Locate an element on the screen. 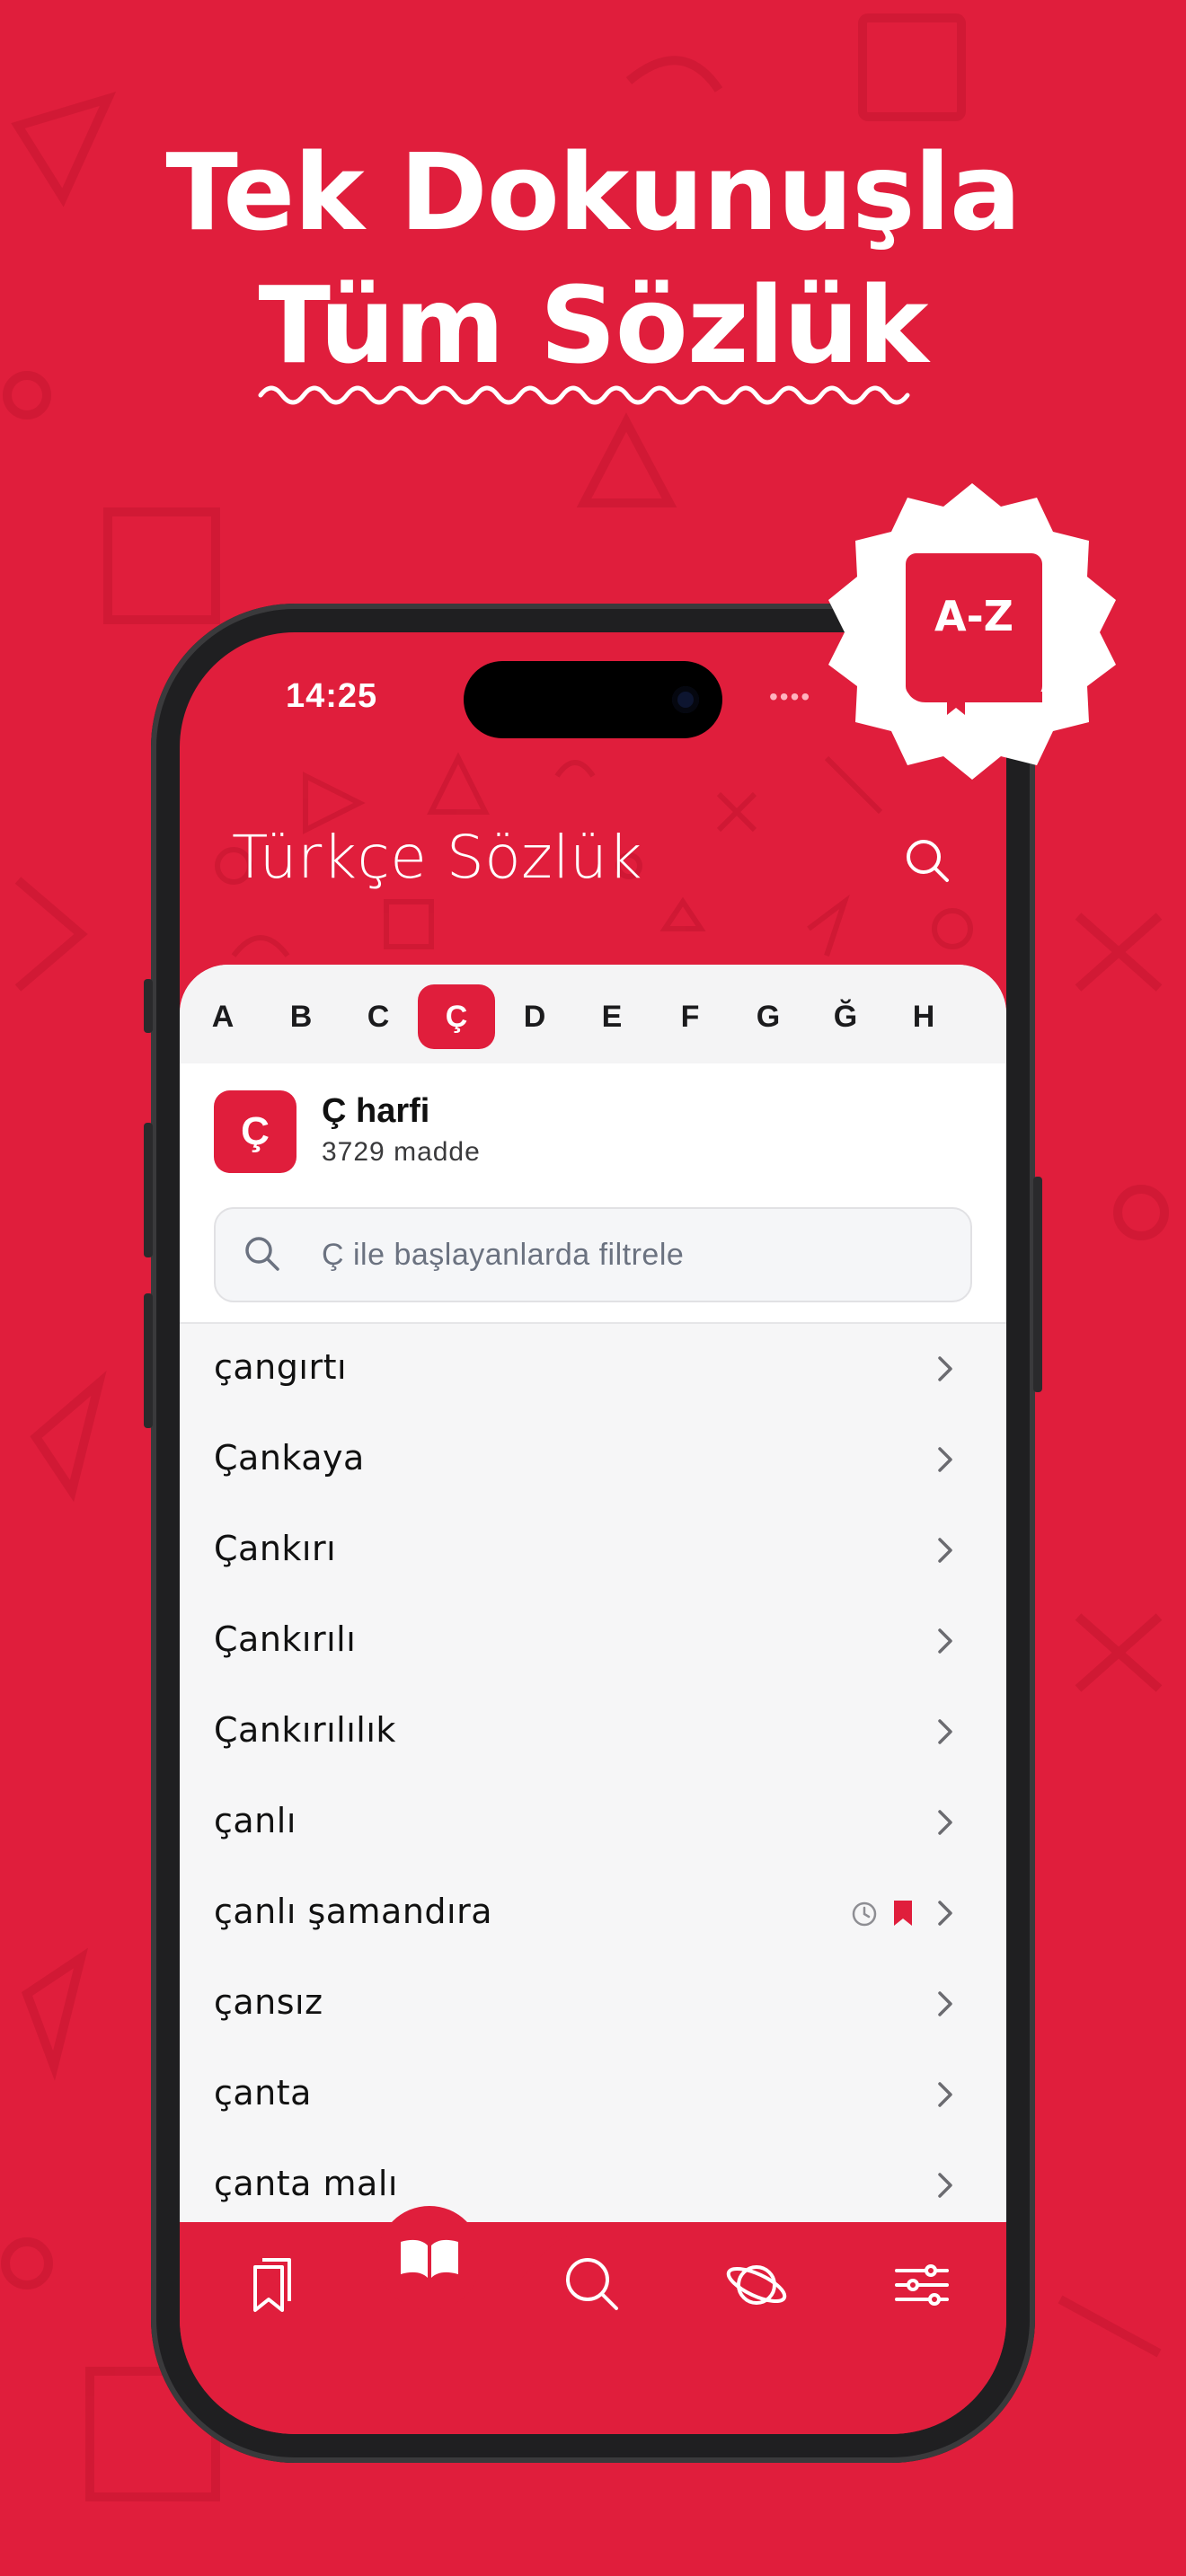  front-camera is located at coordinates (685, 699).